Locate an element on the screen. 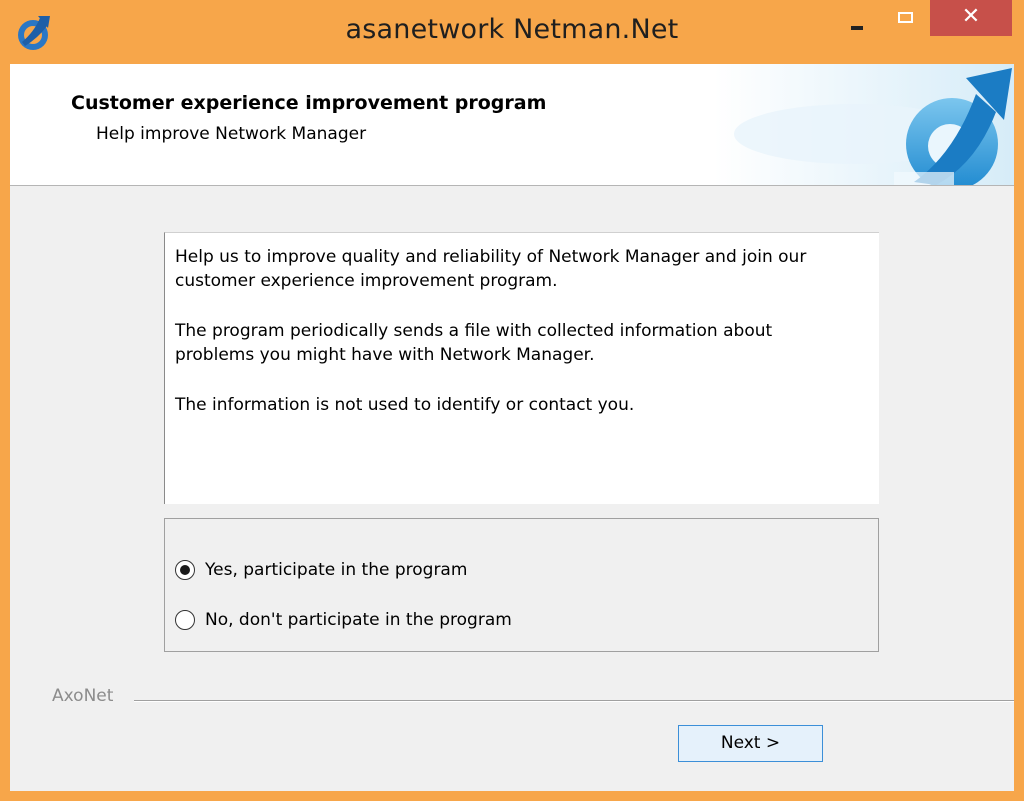 This screenshot has width=1024, height=801. close-icon: ✕ is located at coordinates (971, 16).